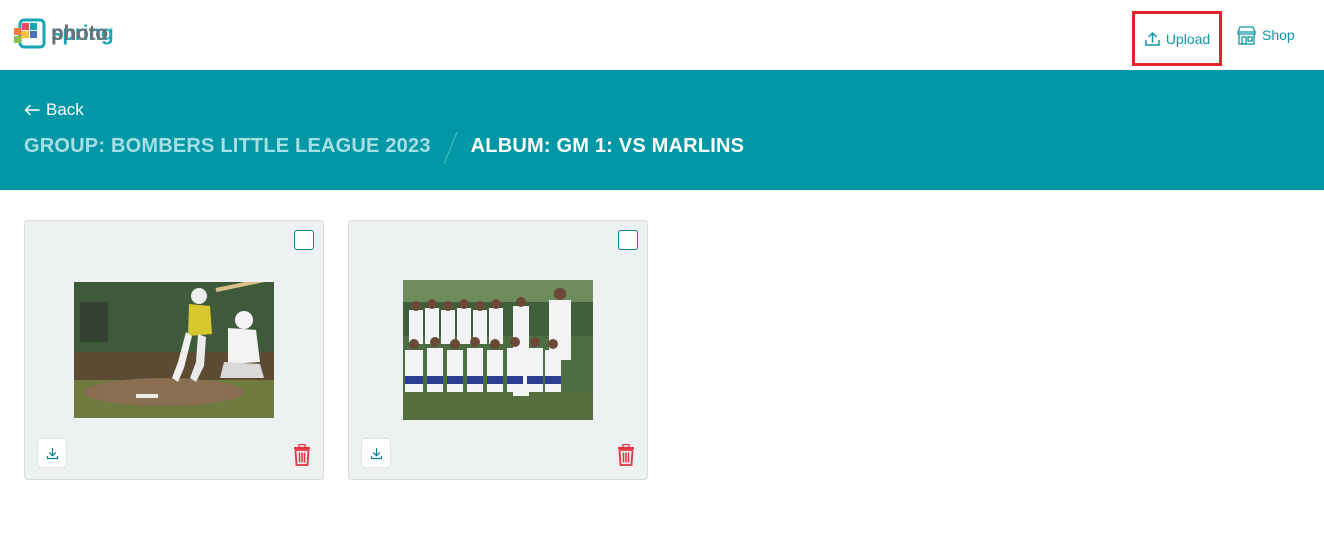 Image resolution: width=1324 pixels, height=536 pixels. Describe the element at coordinates (82, 33) in the screenshot. I see `logo-wordmark: photo spring` at that location.